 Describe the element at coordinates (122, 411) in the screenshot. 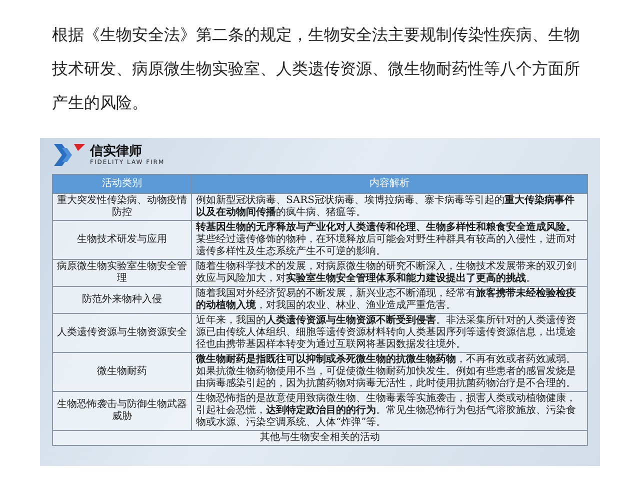

I see `category-cell: 生物恐怖袭击与防御生物武器威胁` at that location.